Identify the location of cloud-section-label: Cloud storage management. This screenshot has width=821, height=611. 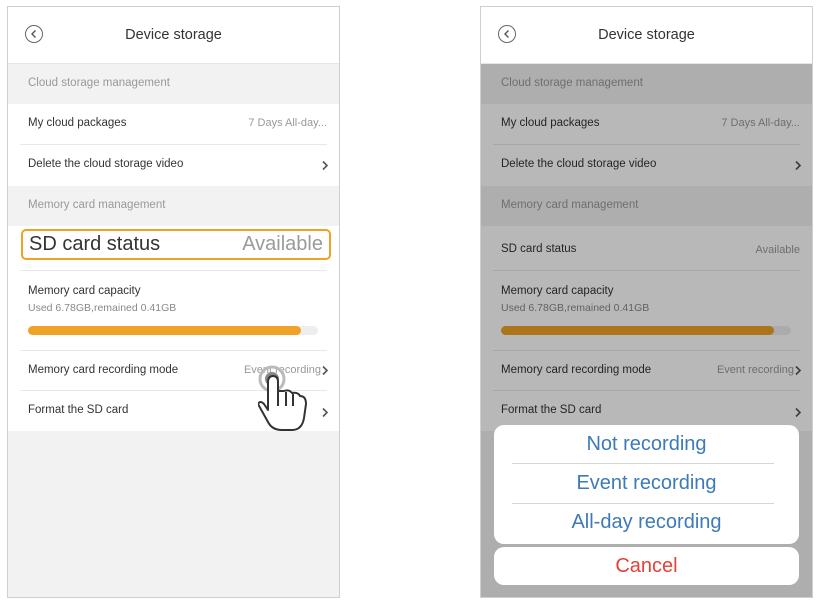
(99, 83).